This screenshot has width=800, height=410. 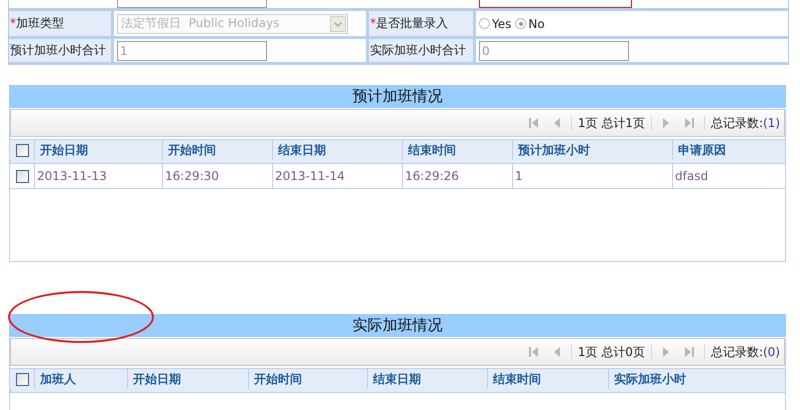 What do you see at coordinates (745, 352) in the screenshot?
I see `record-count: 总记录数:(0)` at bounding box center [745, 352].